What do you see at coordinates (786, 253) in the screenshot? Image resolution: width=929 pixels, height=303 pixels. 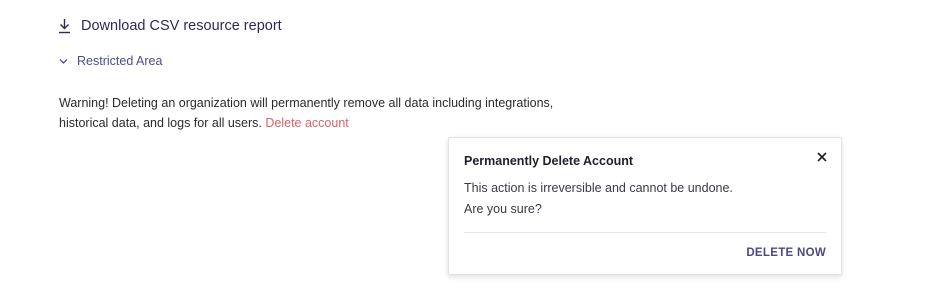 I see `delete-now-button: DELETE NOW` at bounding box center [786, 253].